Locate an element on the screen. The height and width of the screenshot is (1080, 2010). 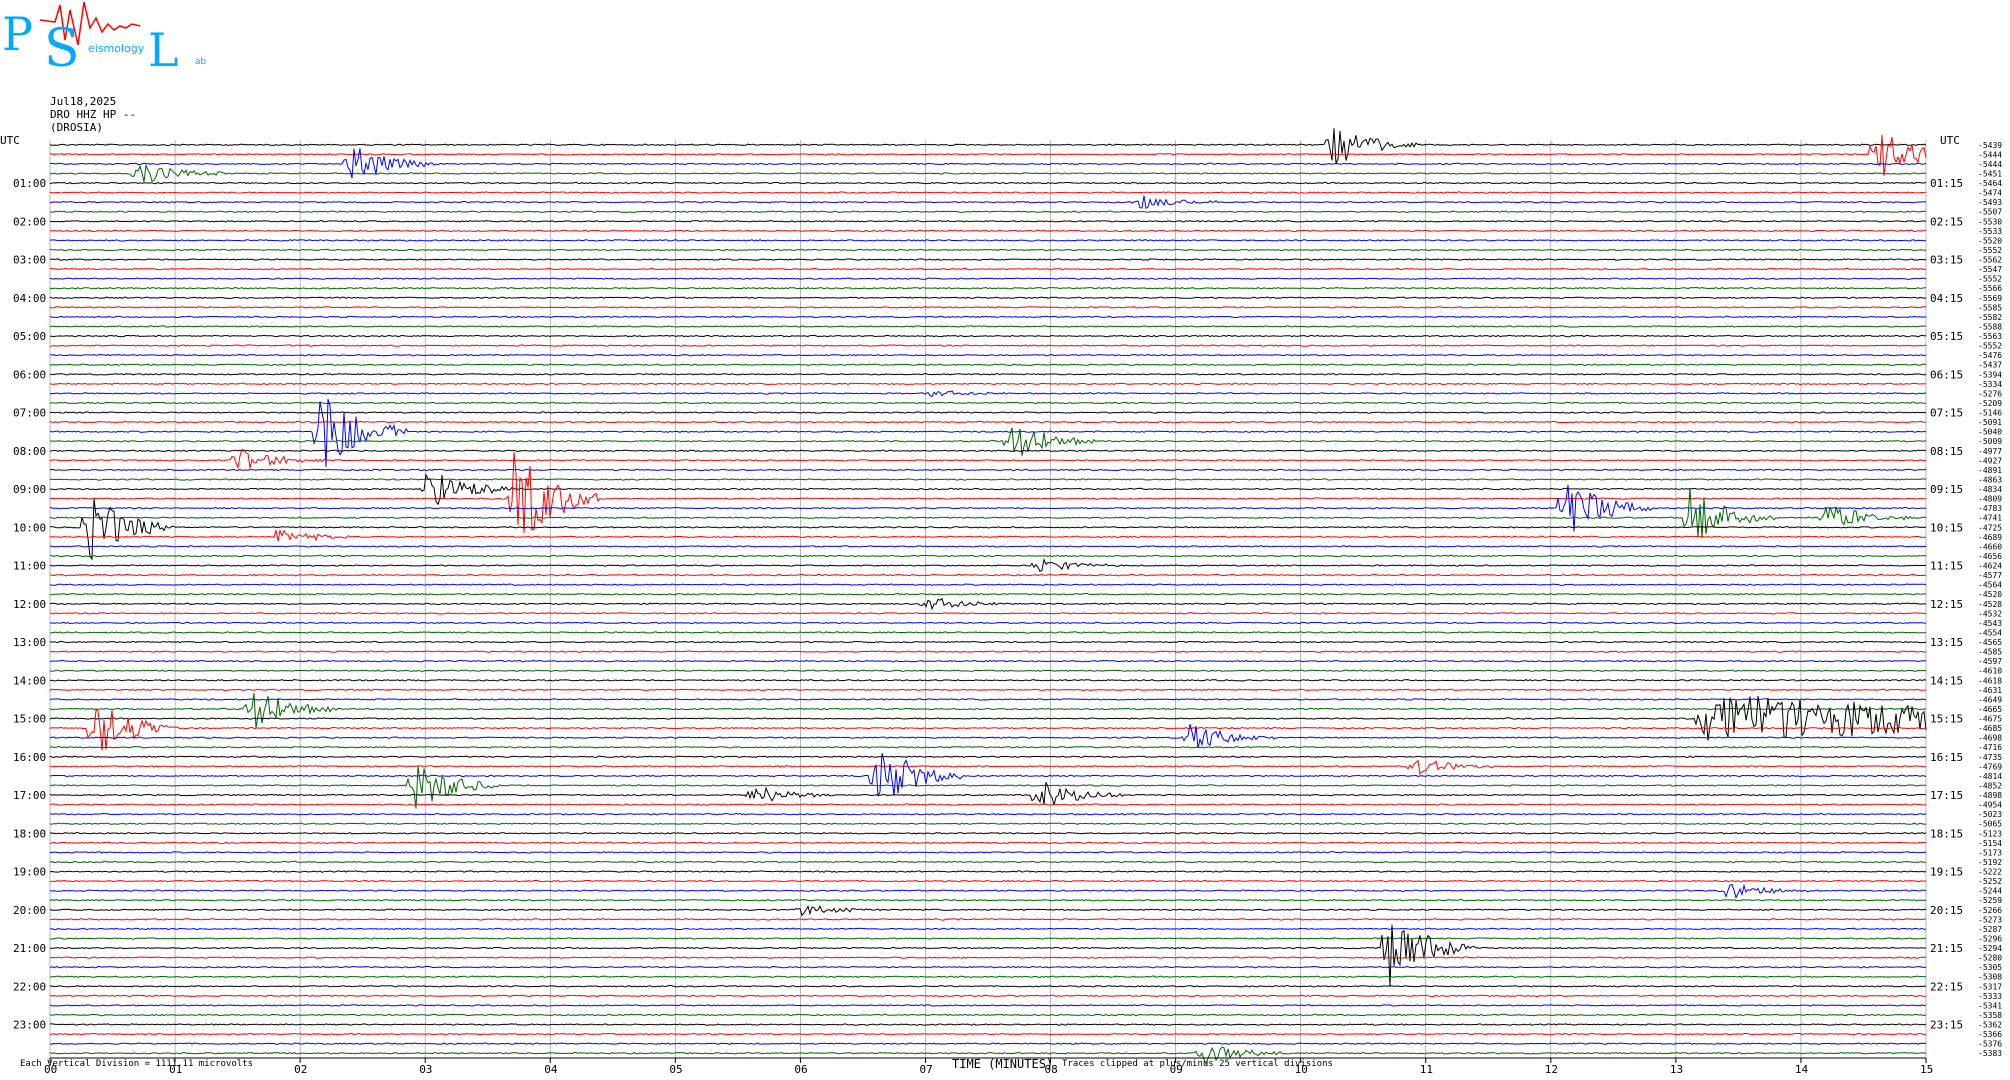
right-hour-label: 02:15 is located at coordinates (1946, 221).